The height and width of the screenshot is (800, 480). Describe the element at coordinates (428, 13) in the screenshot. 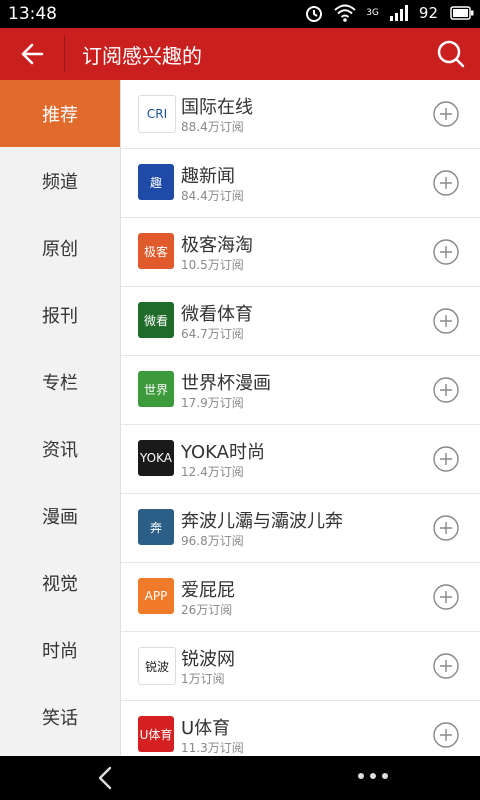

I see `battery-level: 92` at that location.